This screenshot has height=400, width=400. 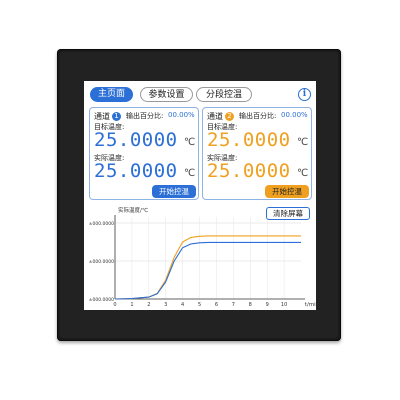 What do you see at coordinates (190, 173) in the screenshot?
I see `channel-1-actual-unit: ℃` at bounding box center [190, 173].